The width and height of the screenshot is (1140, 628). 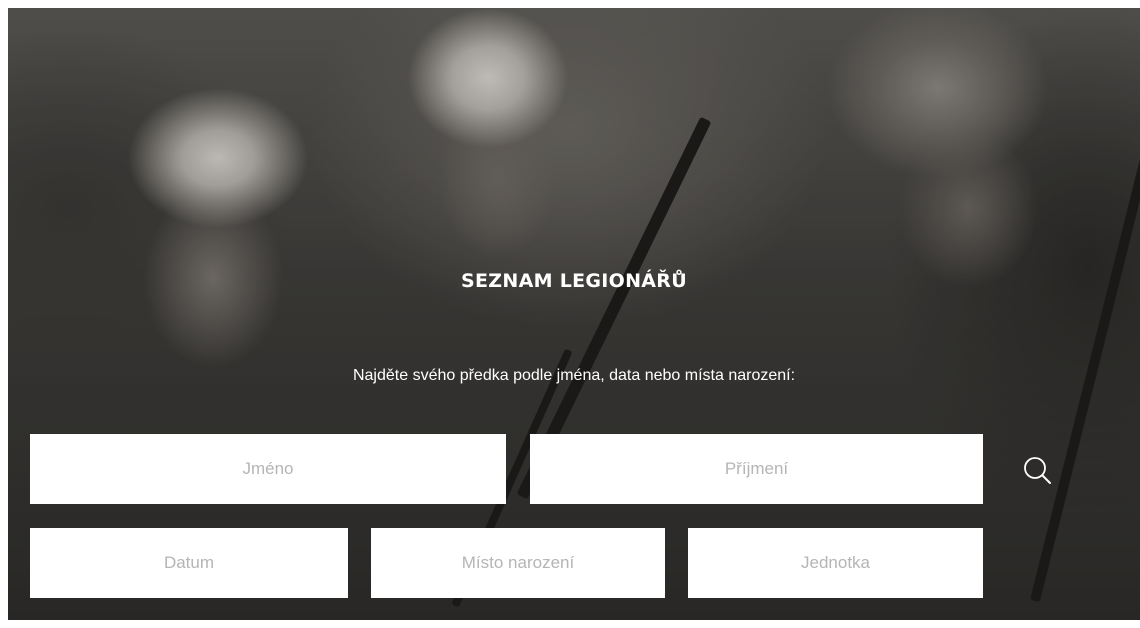 I want to click on unit-input, so click(x=835, y=563).